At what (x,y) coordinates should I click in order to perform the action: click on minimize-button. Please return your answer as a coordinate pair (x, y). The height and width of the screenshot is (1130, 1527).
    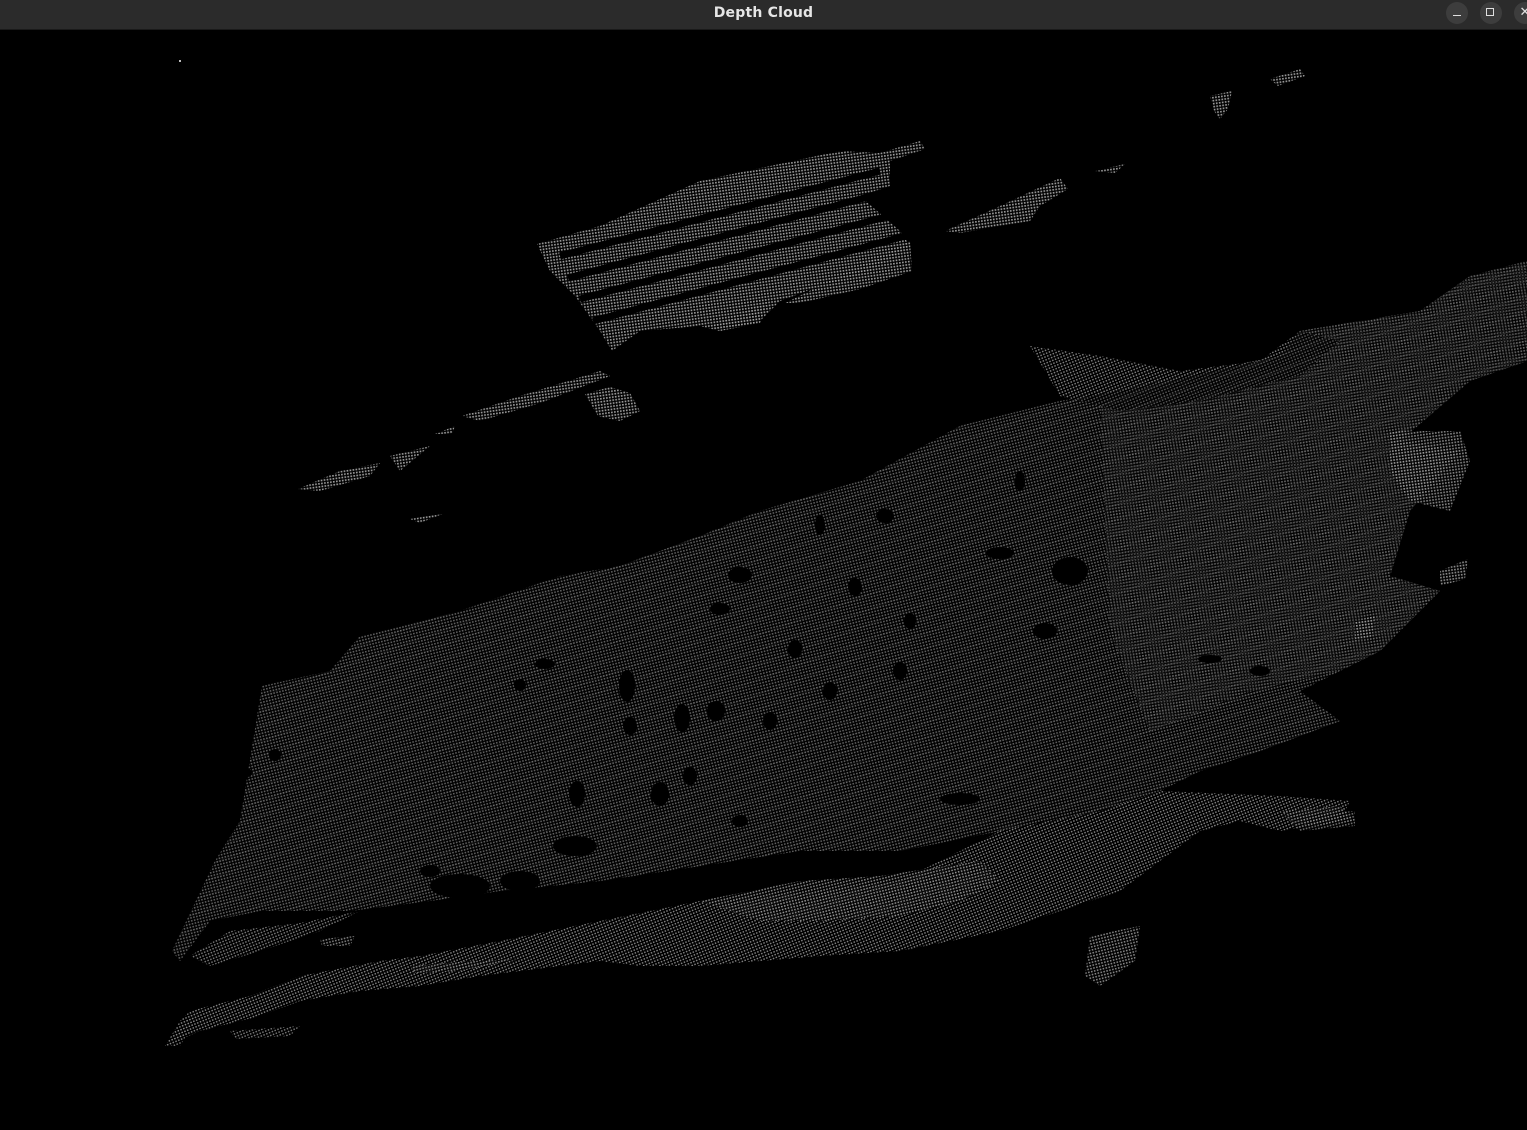
    Looking at the image, I should click on (1457, 13).